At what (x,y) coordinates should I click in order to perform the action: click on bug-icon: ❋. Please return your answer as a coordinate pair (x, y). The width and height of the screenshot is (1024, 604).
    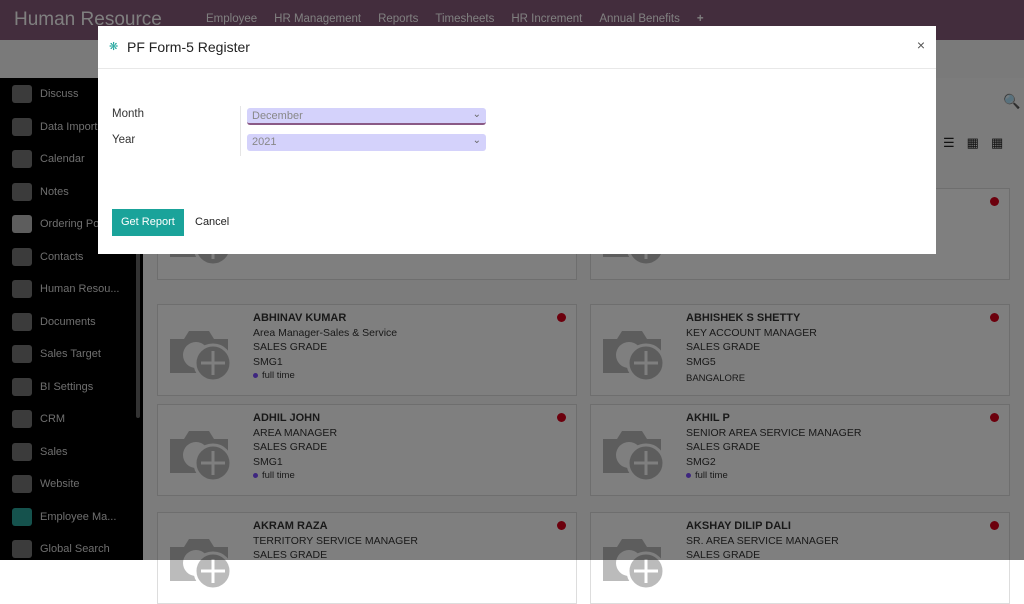
    Looking at the image, I should click on (114, 47).